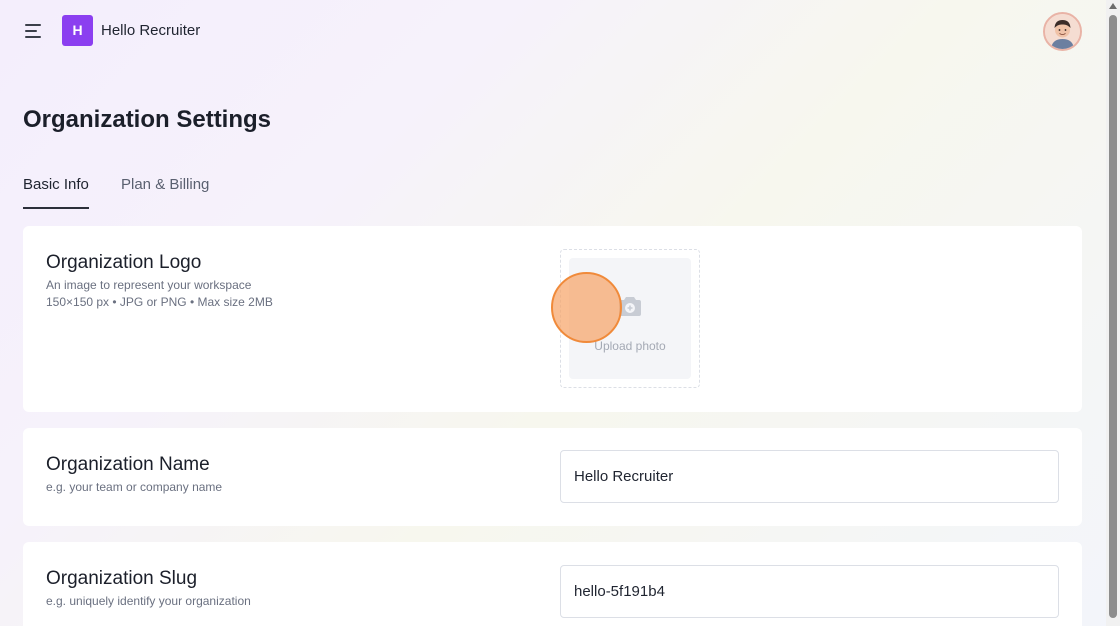 Image resolution: width=1120 pixels, height=626 pixels. What do you see at coordinates (1113, 316) in the screenshot?
I see `scrollbar-thumb` at bounding box center [1113, 316].